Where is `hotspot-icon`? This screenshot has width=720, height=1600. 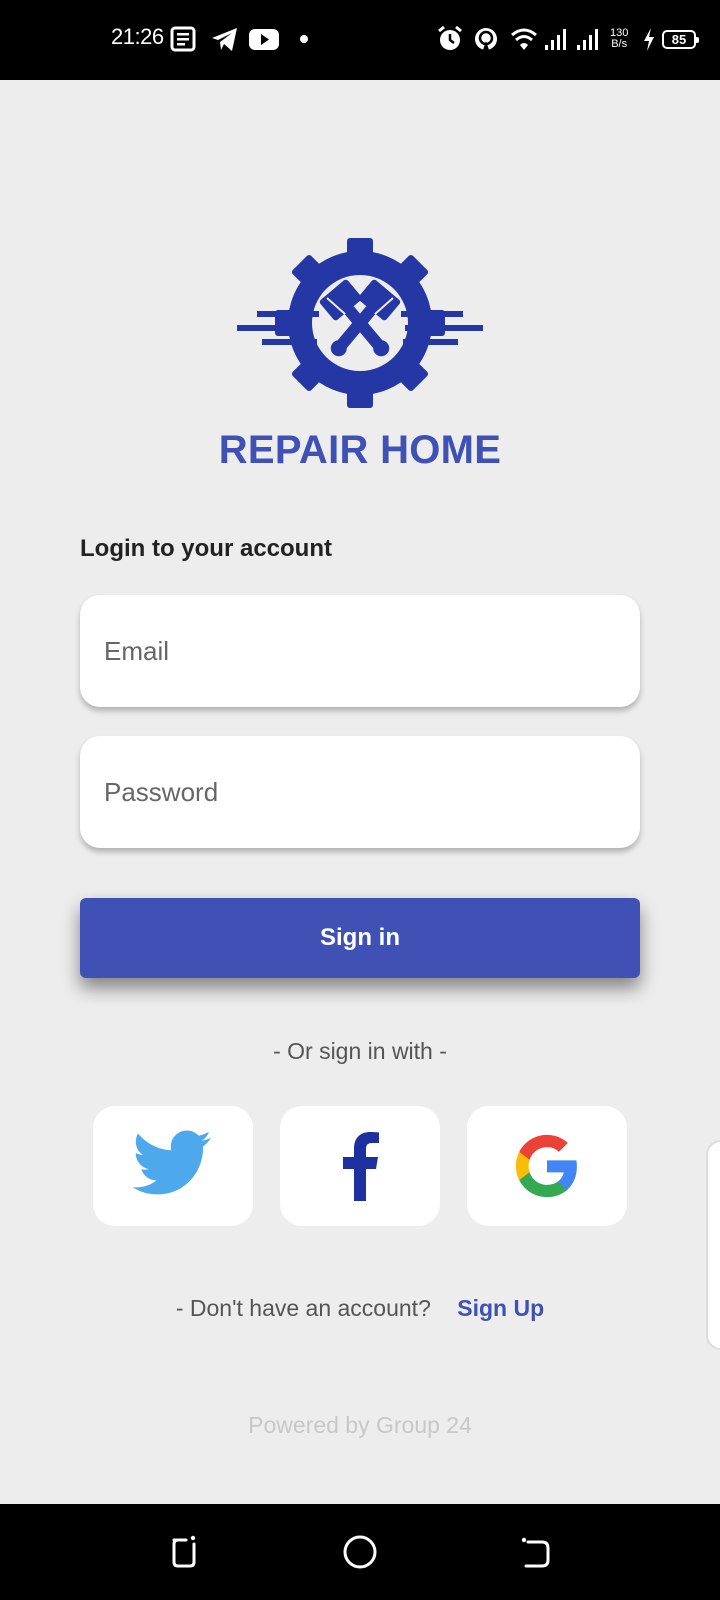
hotspot-icon is located at coordinates (486, 39).